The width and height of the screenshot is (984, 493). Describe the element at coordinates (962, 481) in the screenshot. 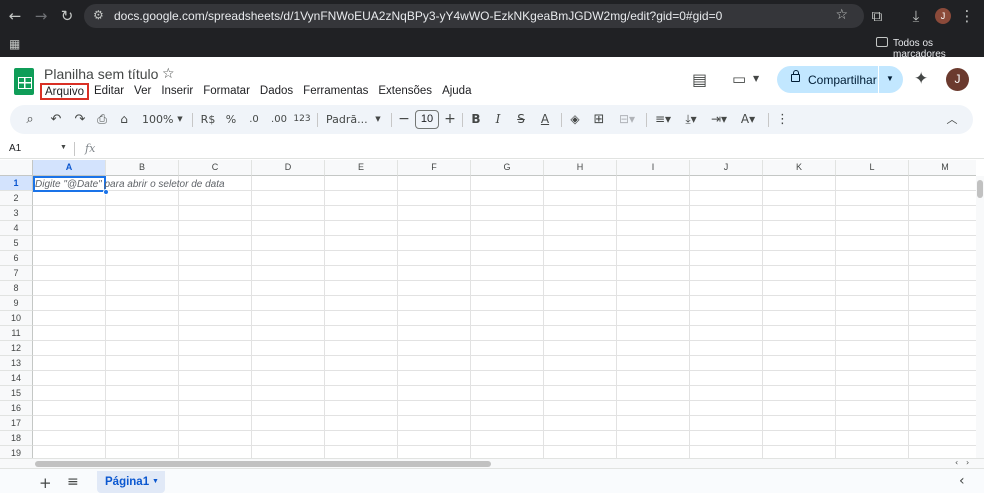

I see `side-panel-toggle-icon: ‹` at that location.